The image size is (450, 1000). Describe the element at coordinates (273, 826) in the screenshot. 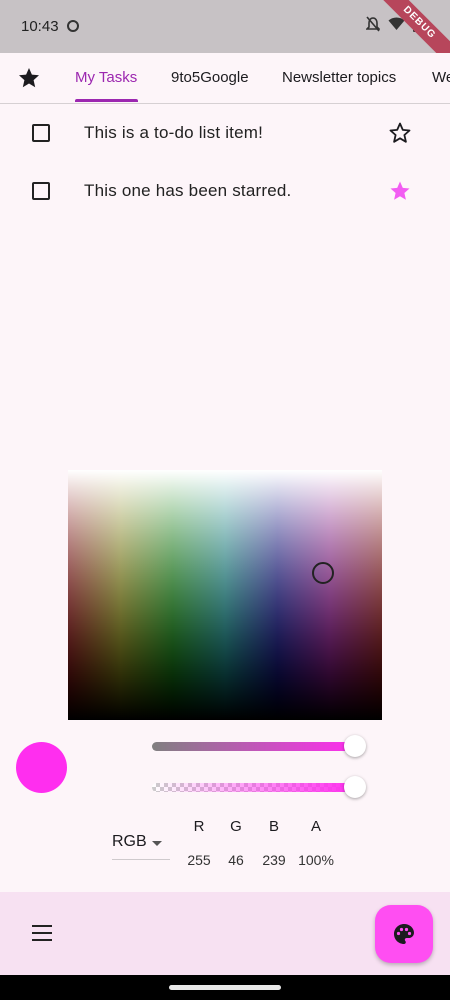

I see `channel-label-b: B` at that location.